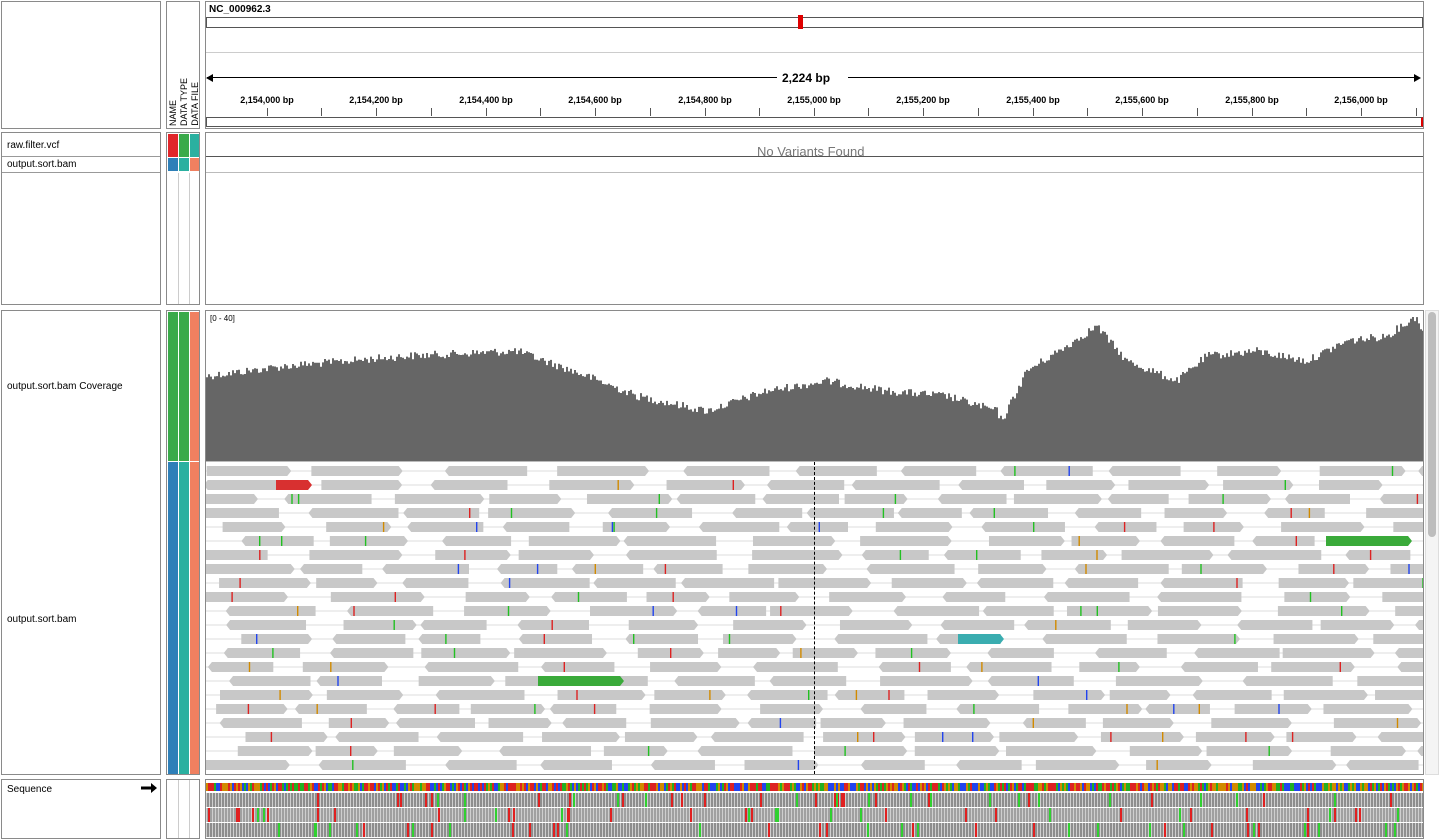 The width and height of the screenshot is (1440, 840). What do you see at coordinates (1432, 424) in the screenshot?
I see `alignment-scrollbar-thumb` at bounding box center [1432, 424].